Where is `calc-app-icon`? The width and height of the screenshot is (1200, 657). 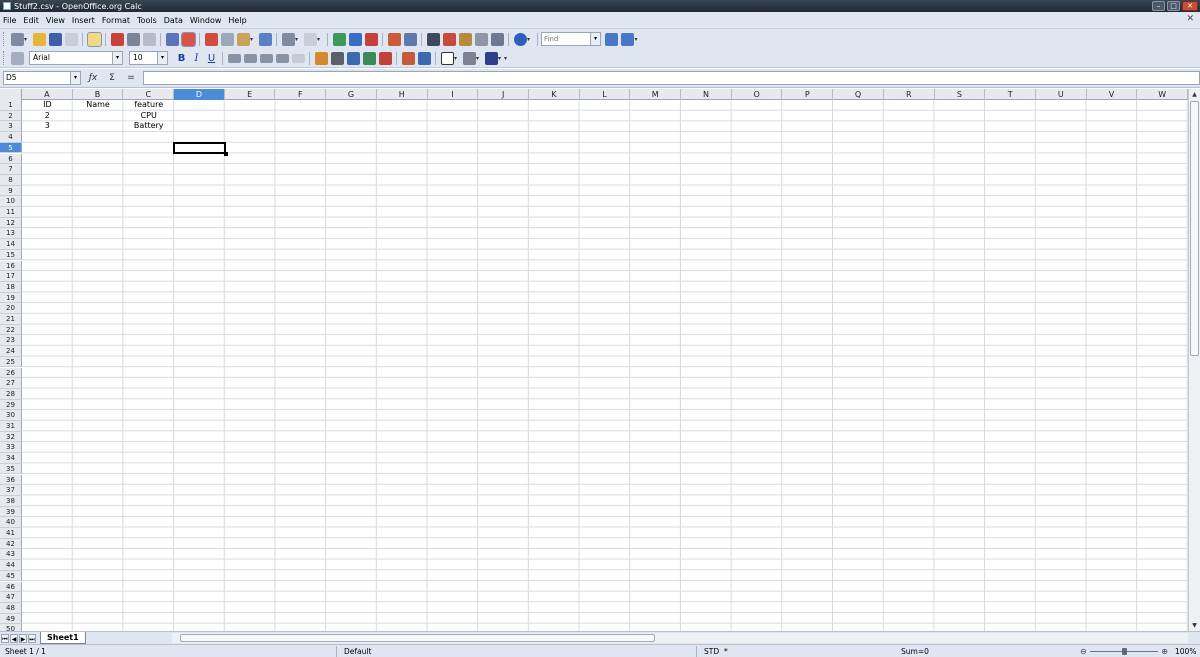
calc-app-icon is located at coordinates (7, 6).